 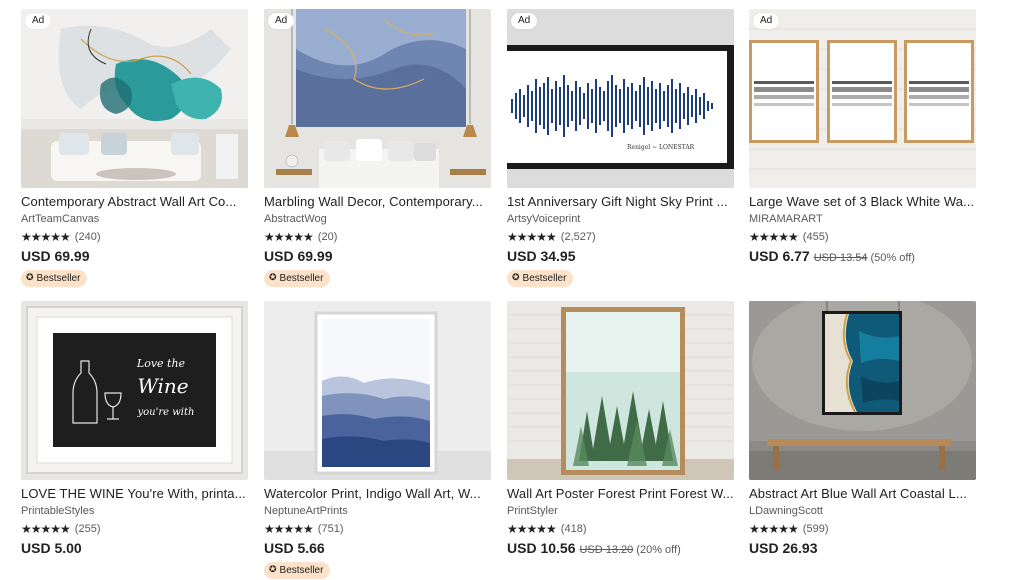 I want to click on review-count: (599), so click(x=815, y=529).